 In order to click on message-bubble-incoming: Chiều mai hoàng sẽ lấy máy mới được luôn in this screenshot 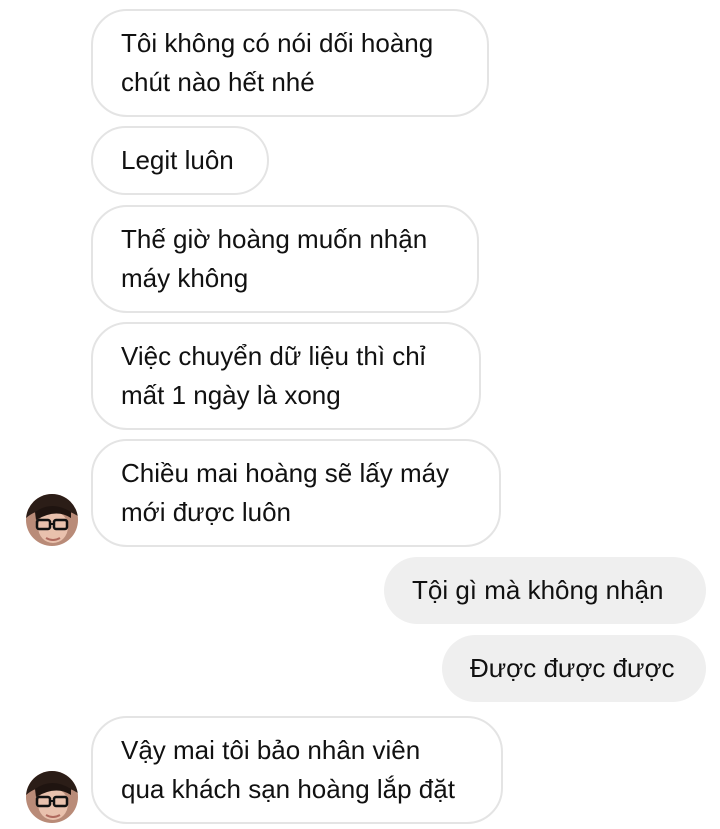, I will do `click(296, 493)`.